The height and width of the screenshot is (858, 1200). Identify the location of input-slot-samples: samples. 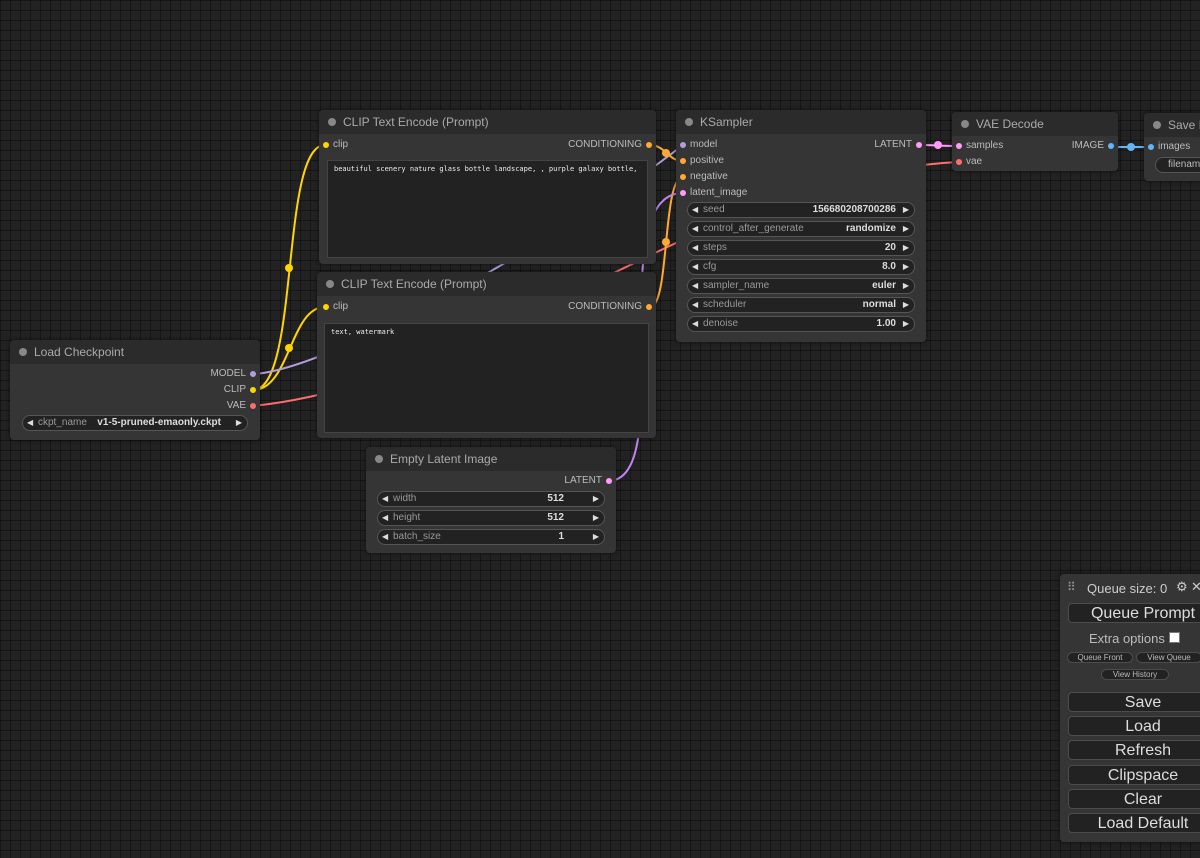
(977, 146).